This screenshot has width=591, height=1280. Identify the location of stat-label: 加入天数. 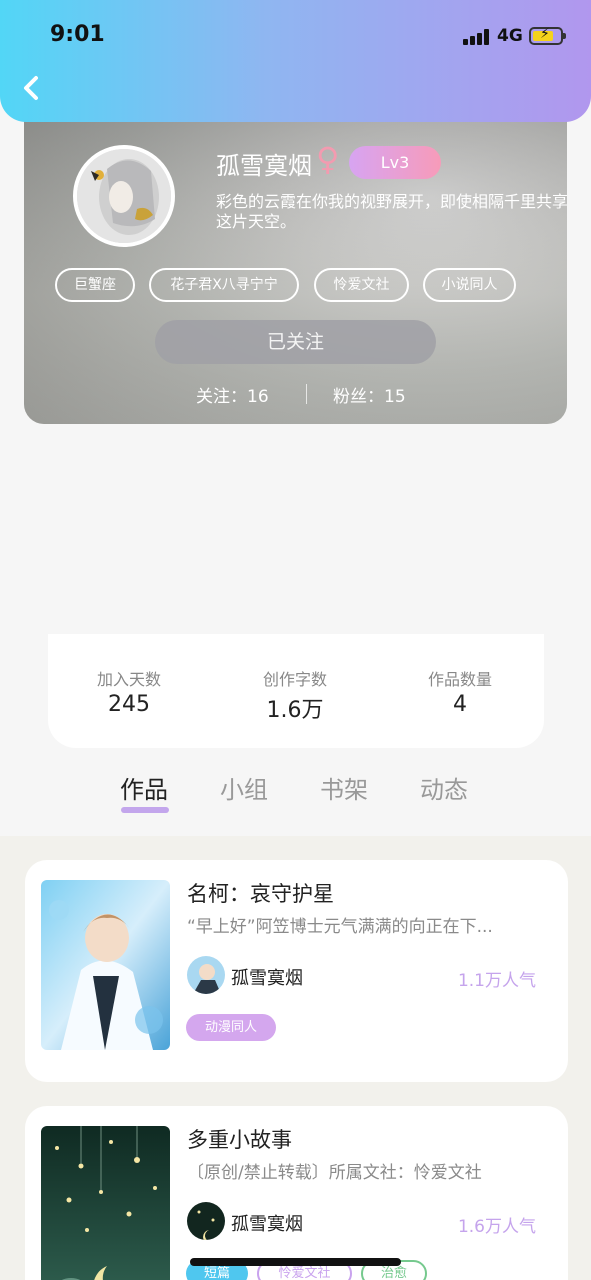
(128, 679).